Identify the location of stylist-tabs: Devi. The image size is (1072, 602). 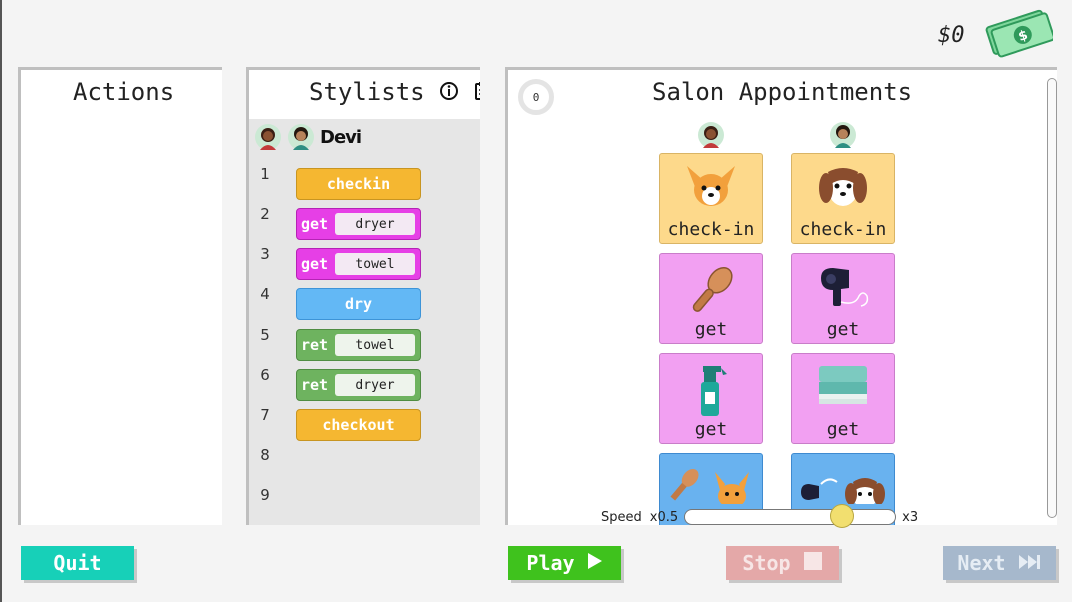
(364, 137).